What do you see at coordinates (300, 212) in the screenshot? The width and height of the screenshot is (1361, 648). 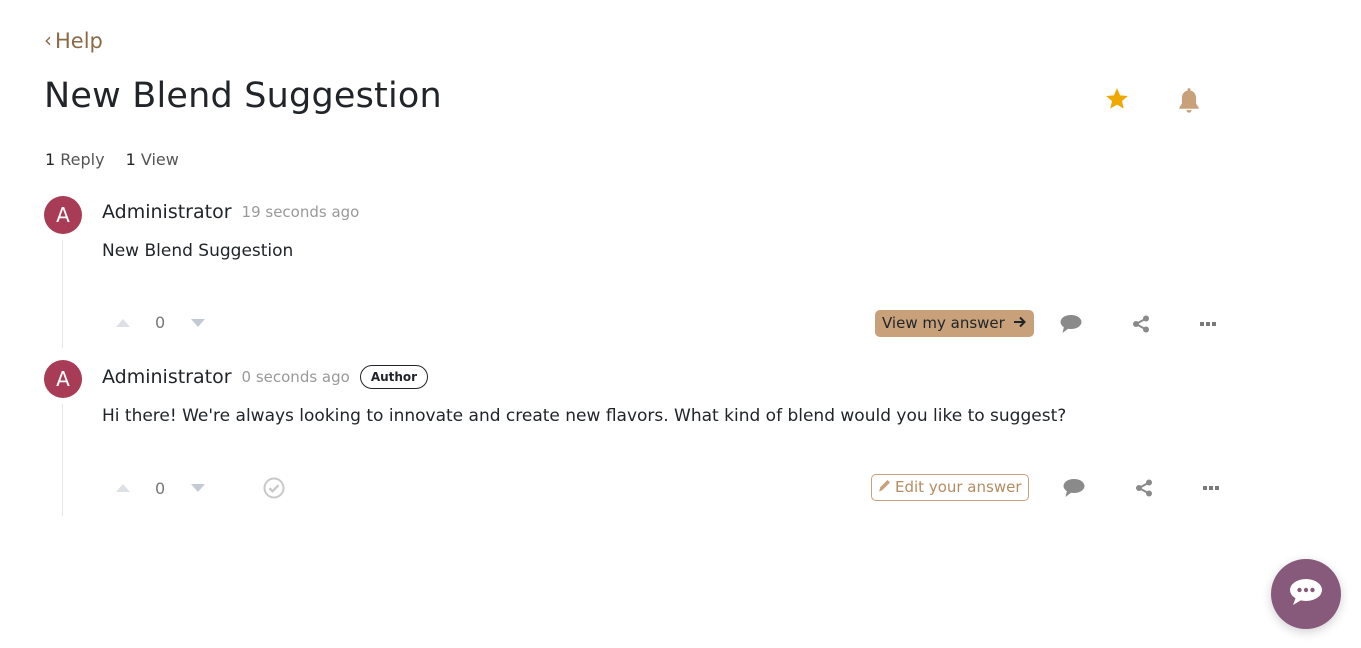 I see `post-time: 19 seconds ago` at bounding box center [300, 212].